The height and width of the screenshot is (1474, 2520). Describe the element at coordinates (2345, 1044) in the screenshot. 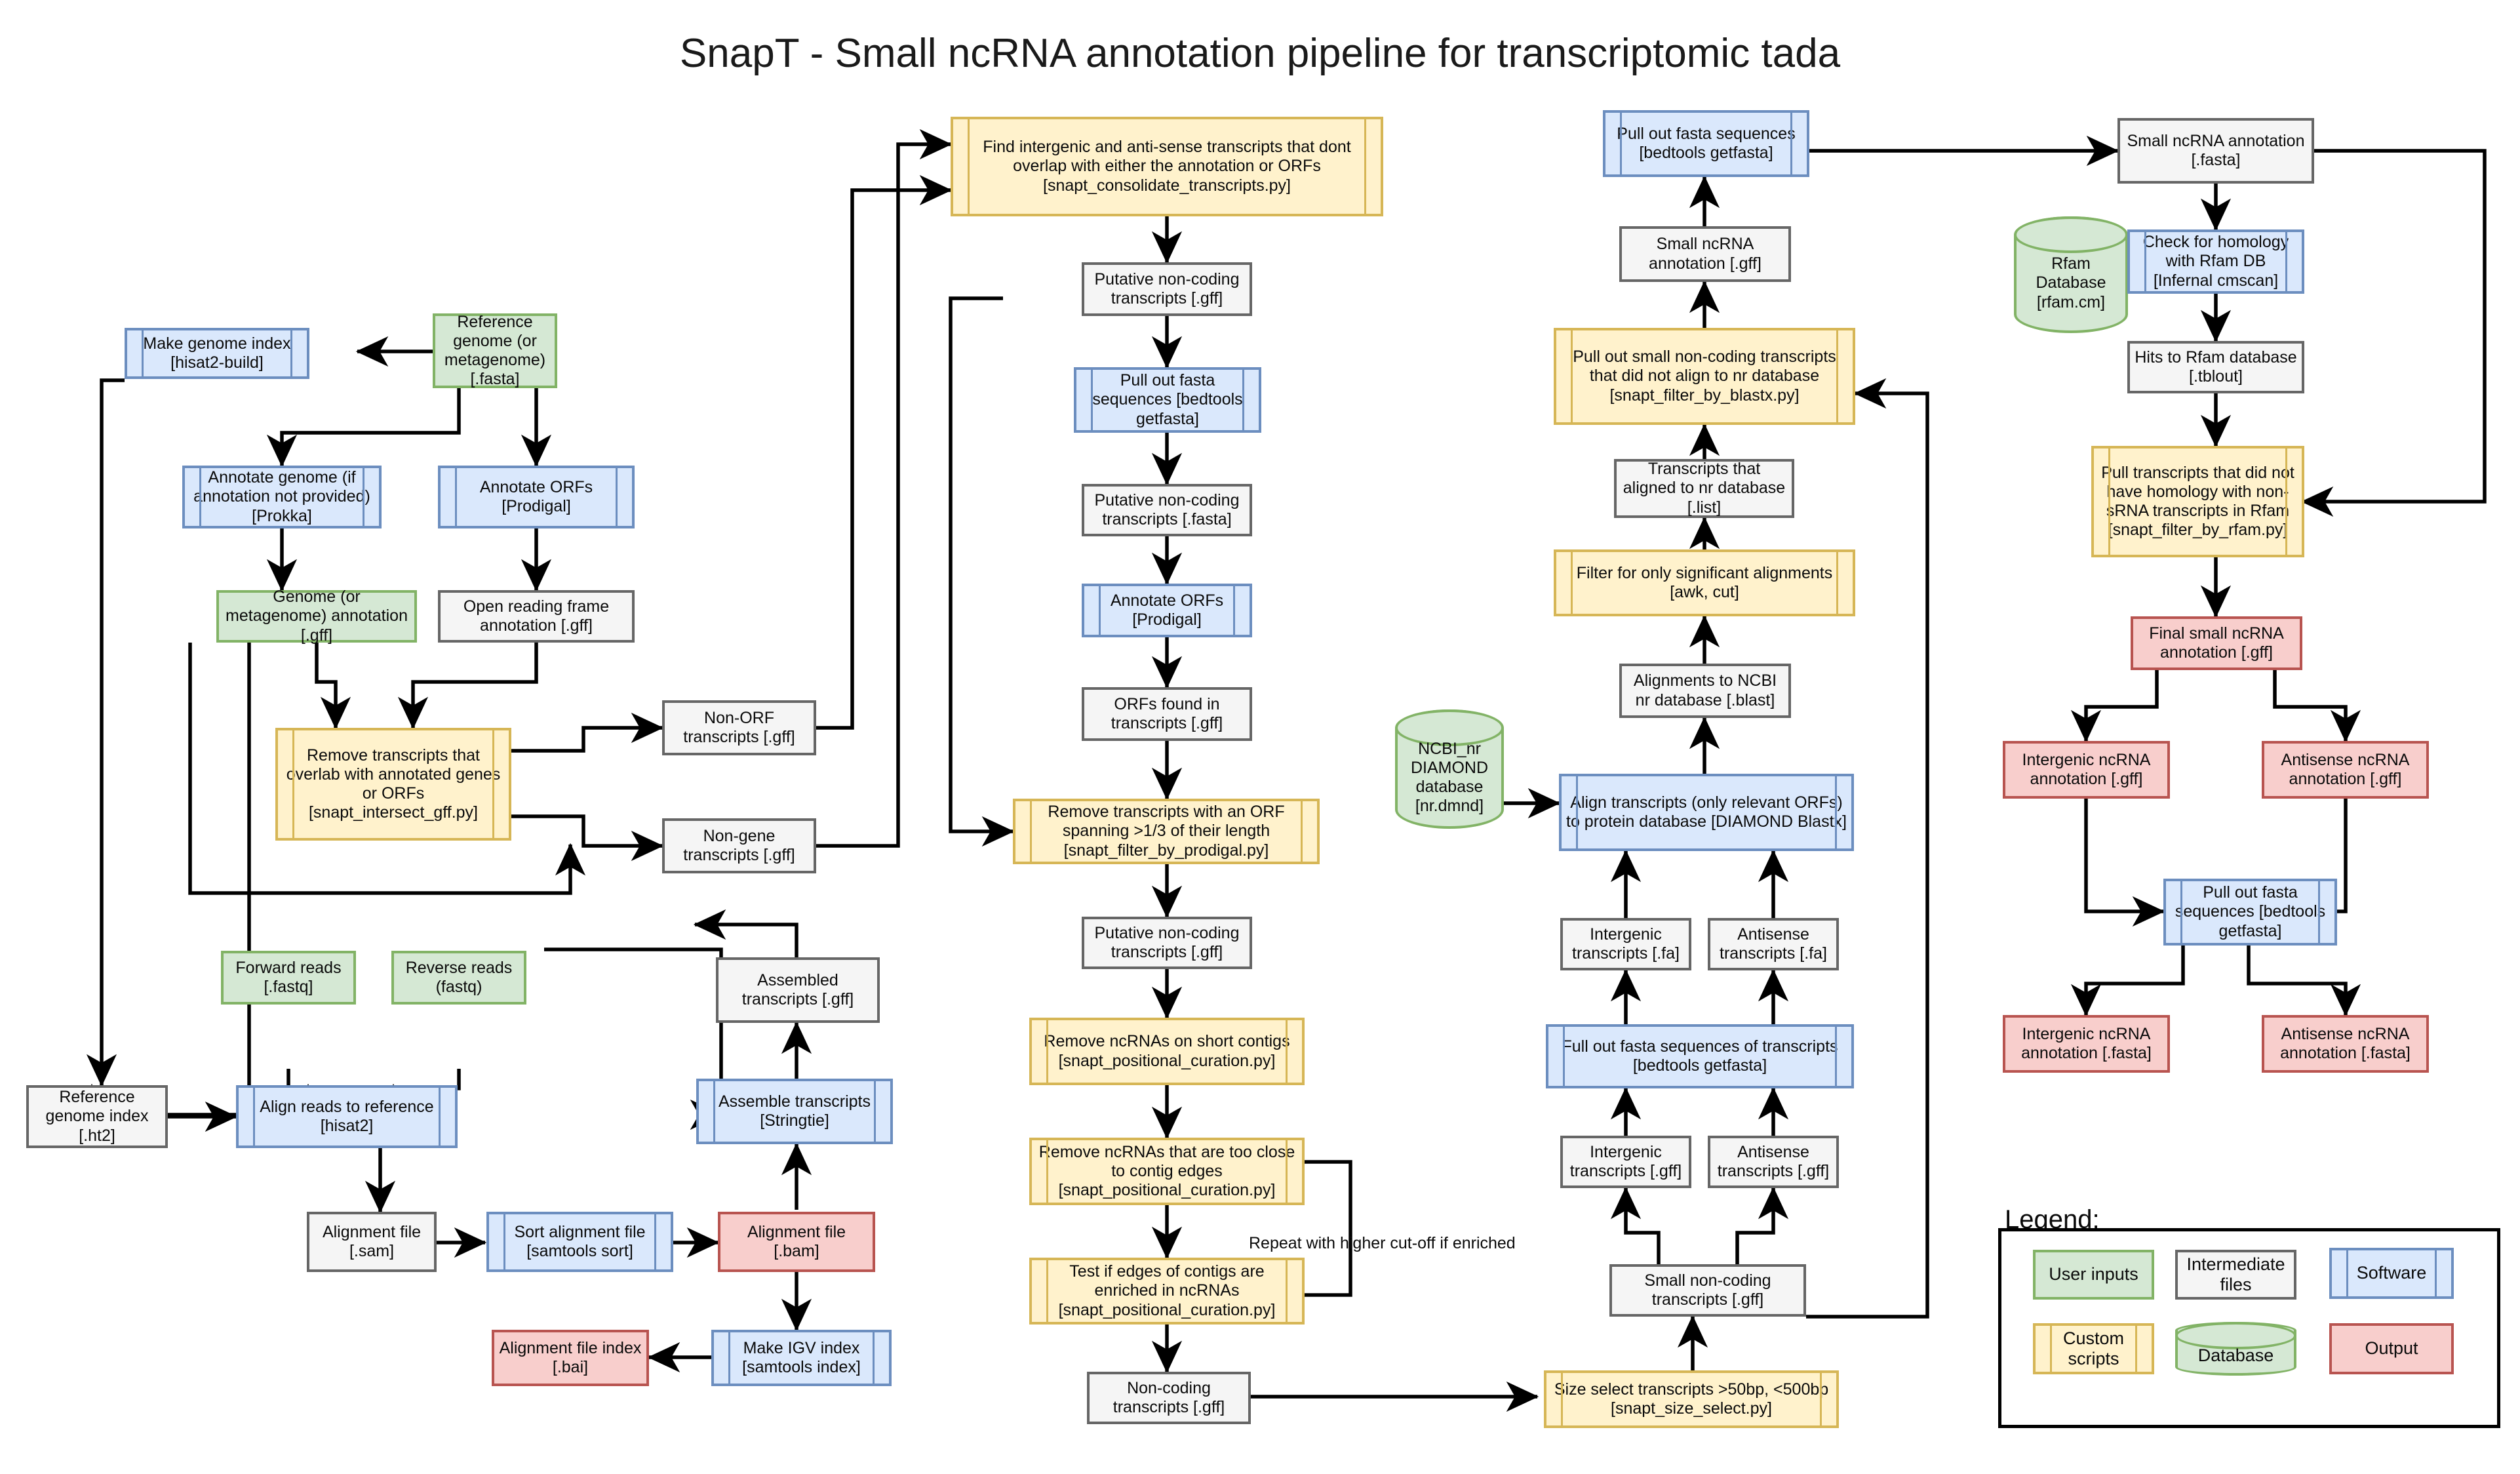

I see `node-antisense-ncrna-fasta: Antisense ncRNA annotation [.fasta]` at that location.